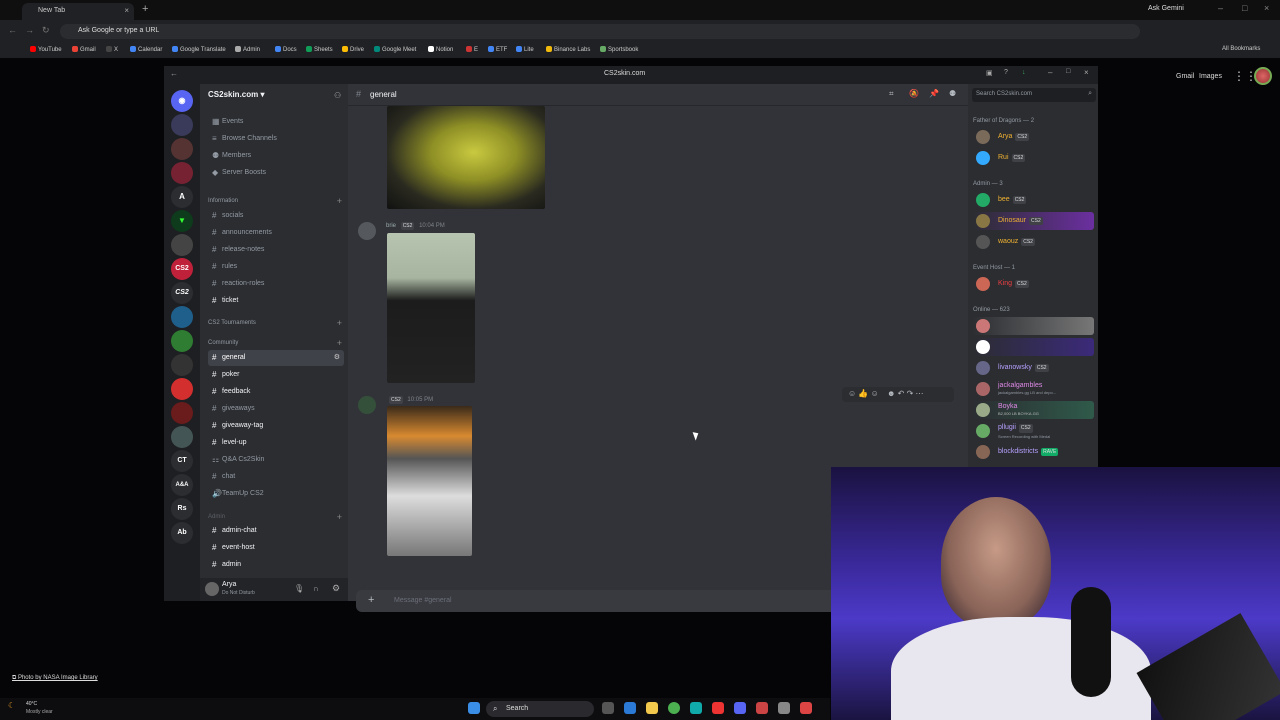 This screenshot has height=720, width=1280. I want to click on ask-gemini-button: Ask Gemini, so click(1166, 8).